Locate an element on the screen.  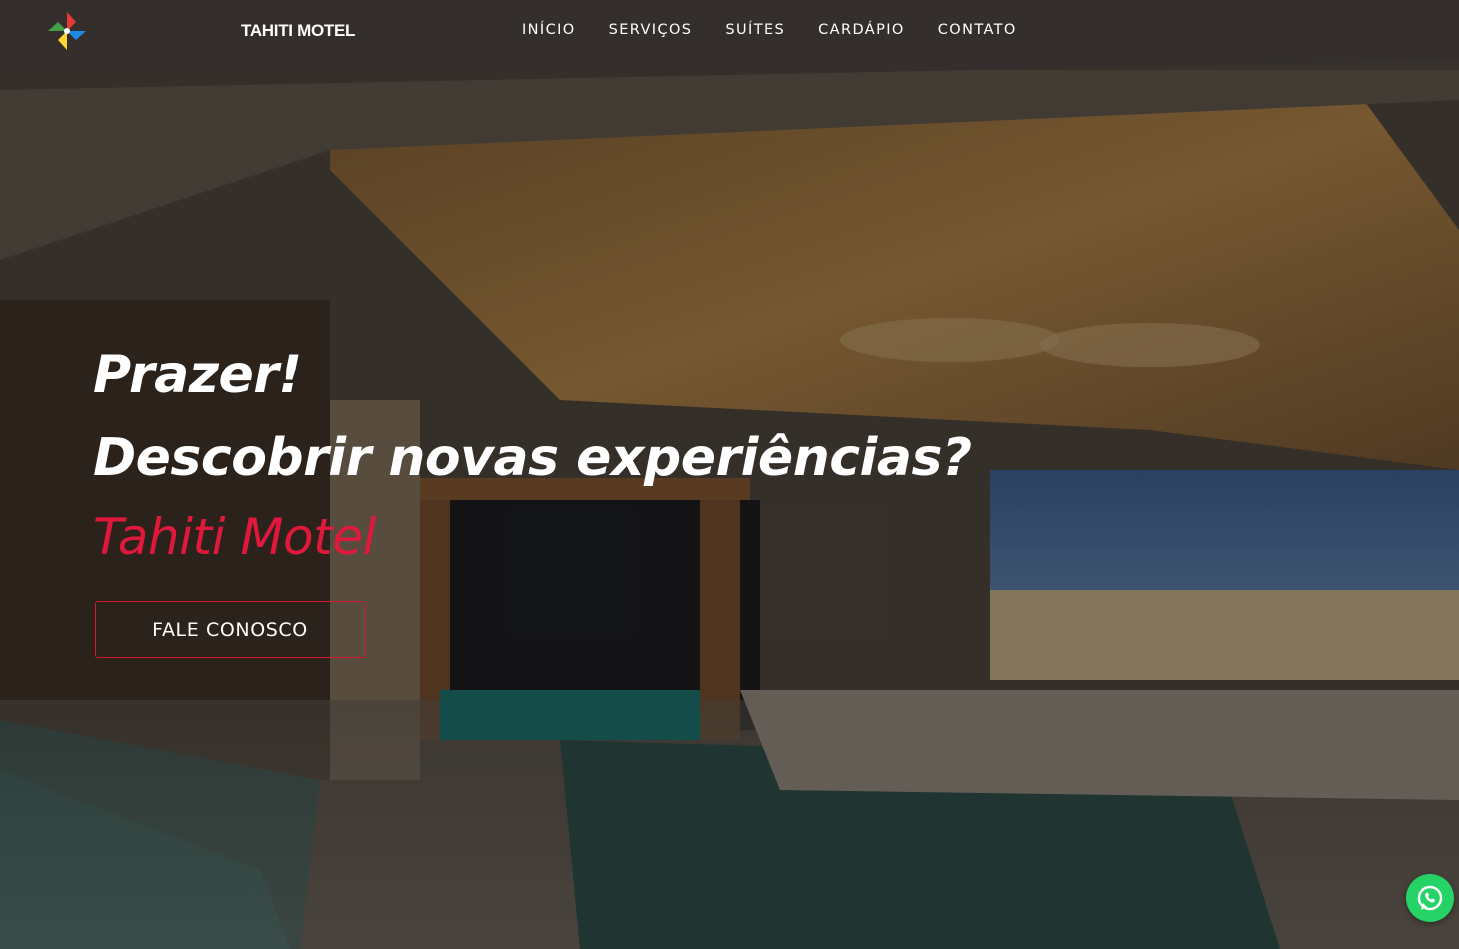
hero-headline-line2: Descobrir novas experiências? is located at coordinates (532, 458).